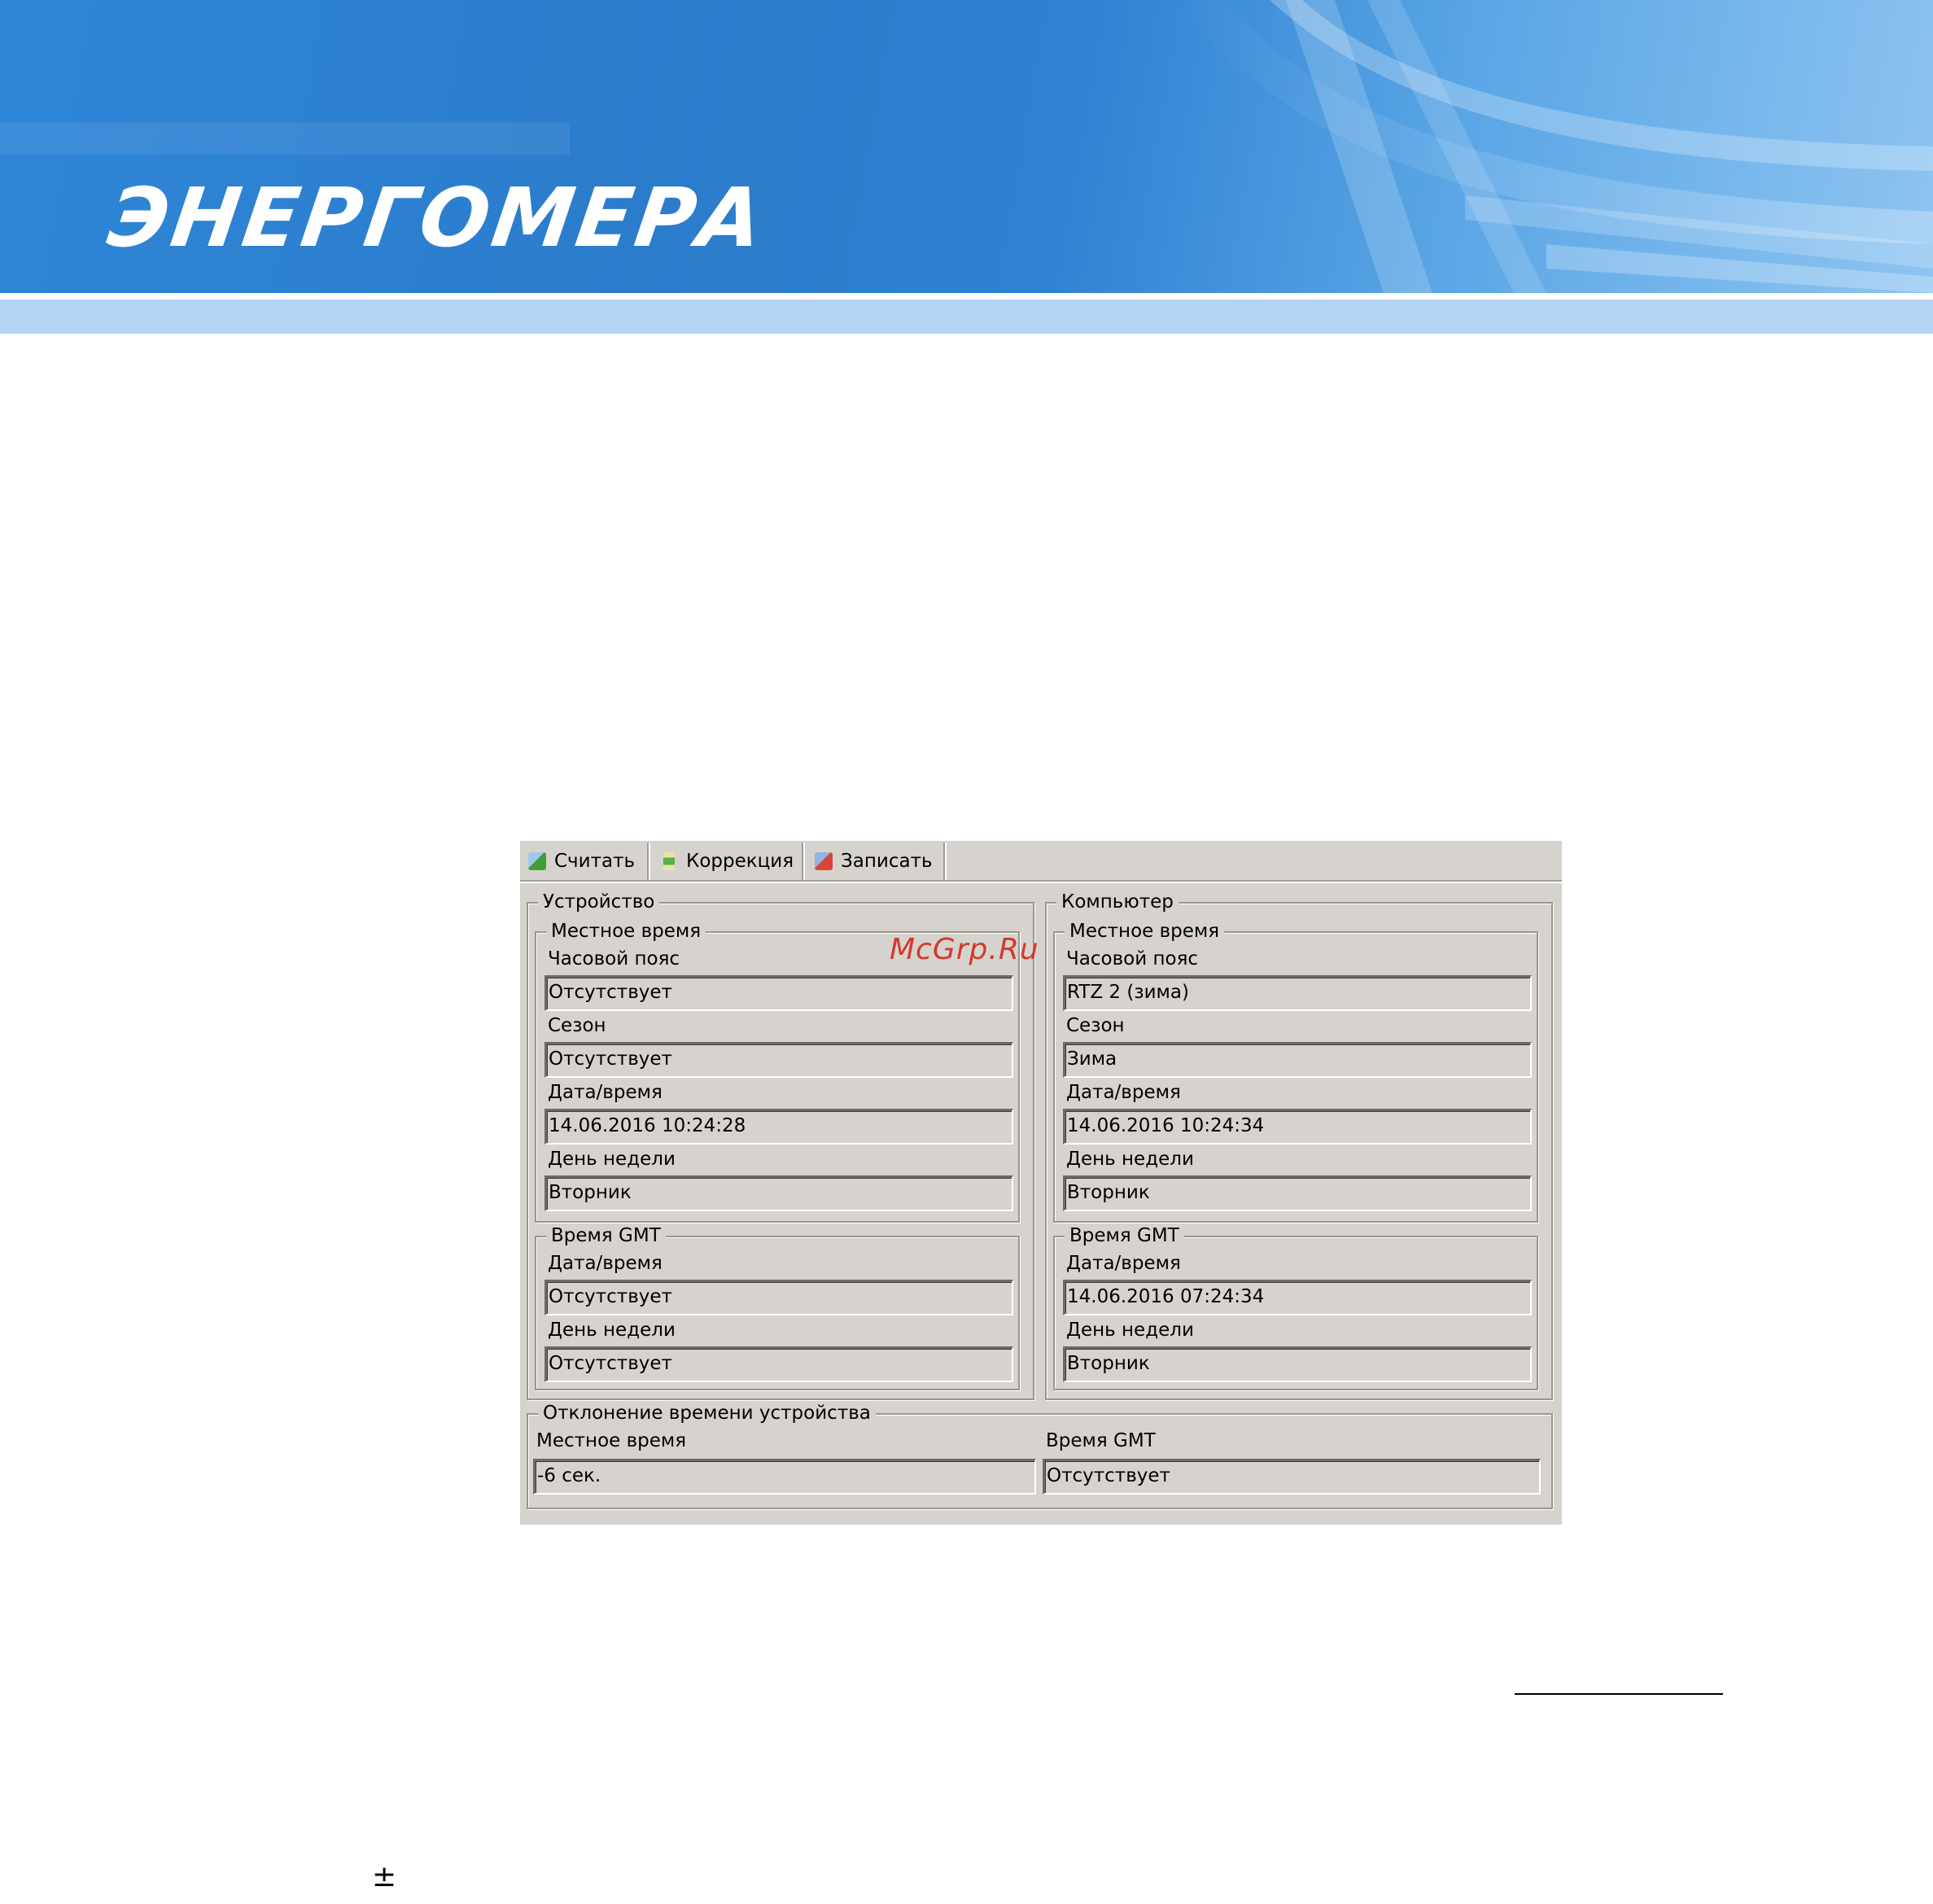 The image size is (1933, 1904). Describe the element at coordinates (384, 1877) in the screenshot. I see `plus-minus-symbol: ±` at that location.